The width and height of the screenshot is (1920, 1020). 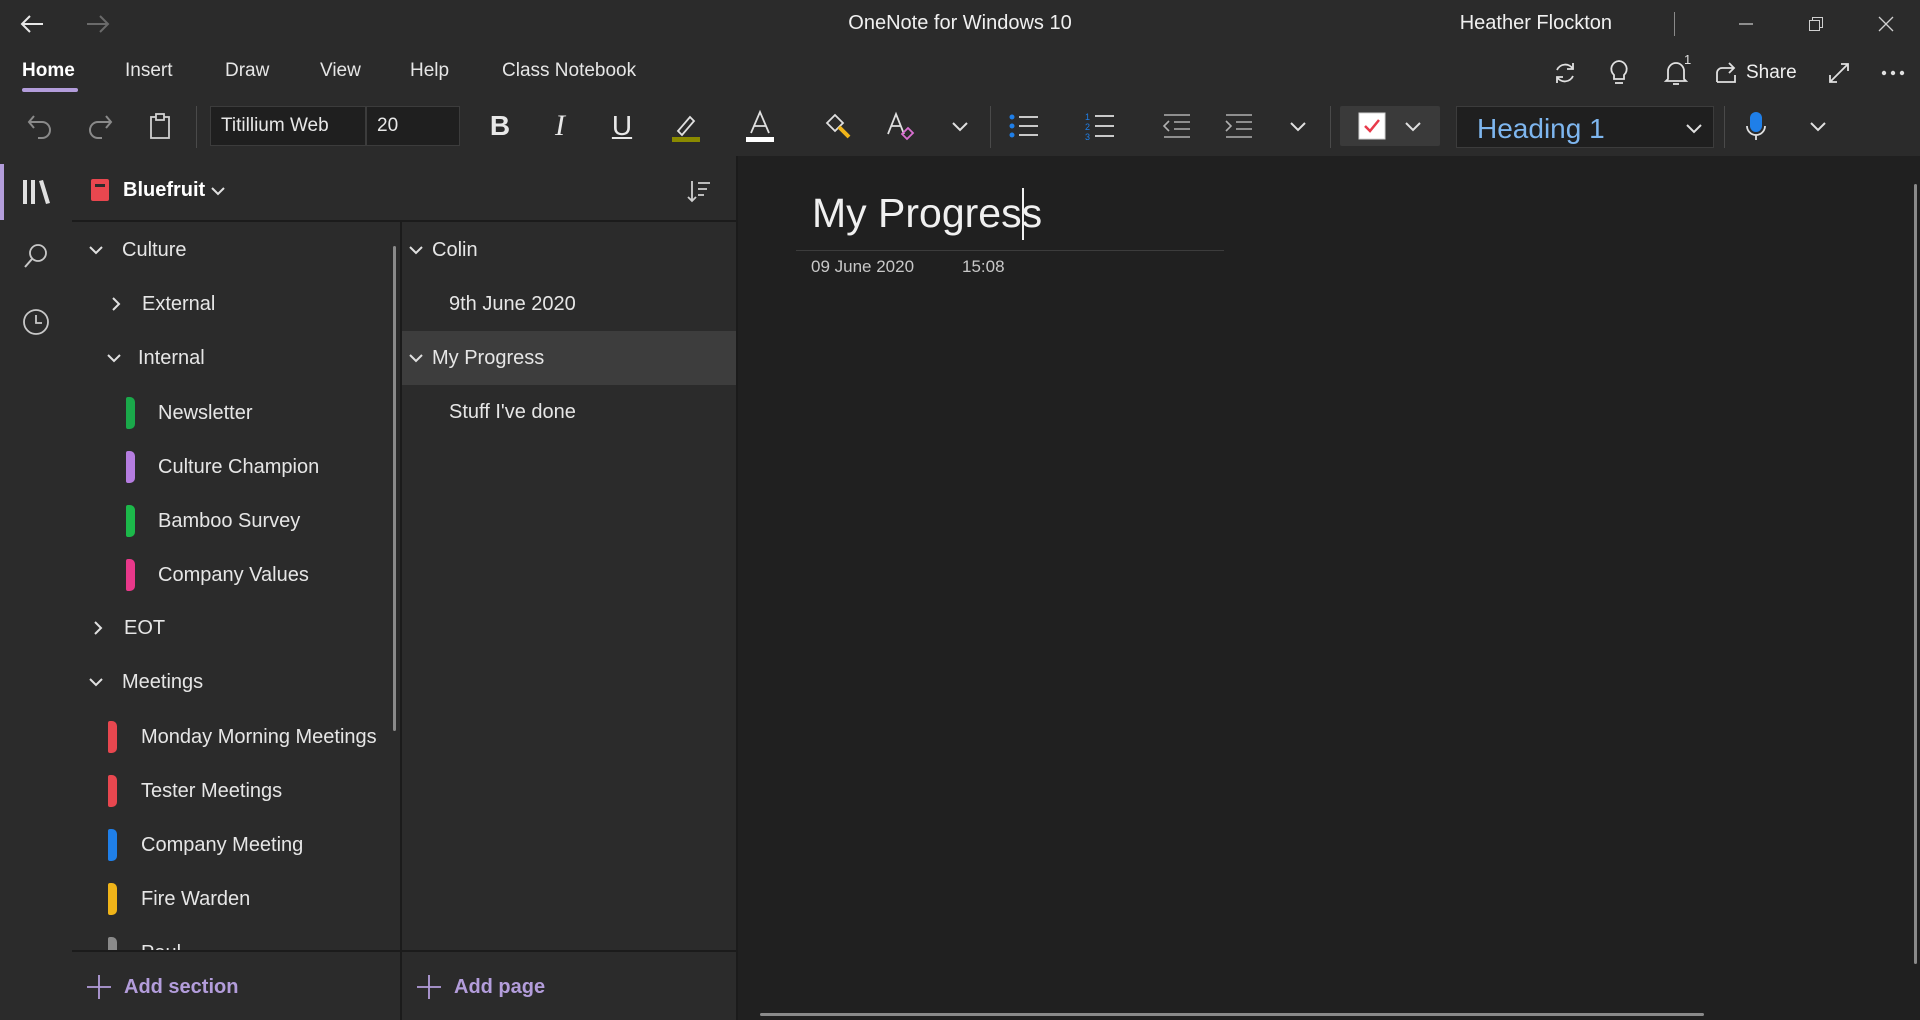 I want to click on underline-button: U, so click(x=622, y=126).